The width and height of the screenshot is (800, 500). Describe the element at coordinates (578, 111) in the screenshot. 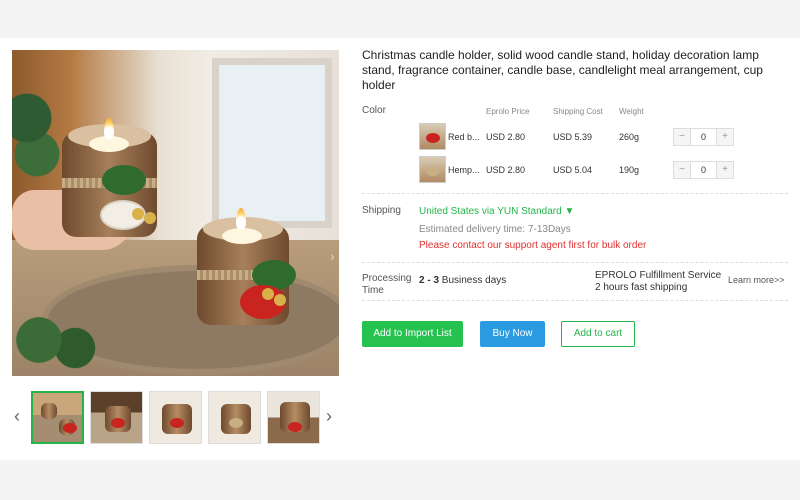

I see `shipping-column-header: Shipping Cost` at that location.